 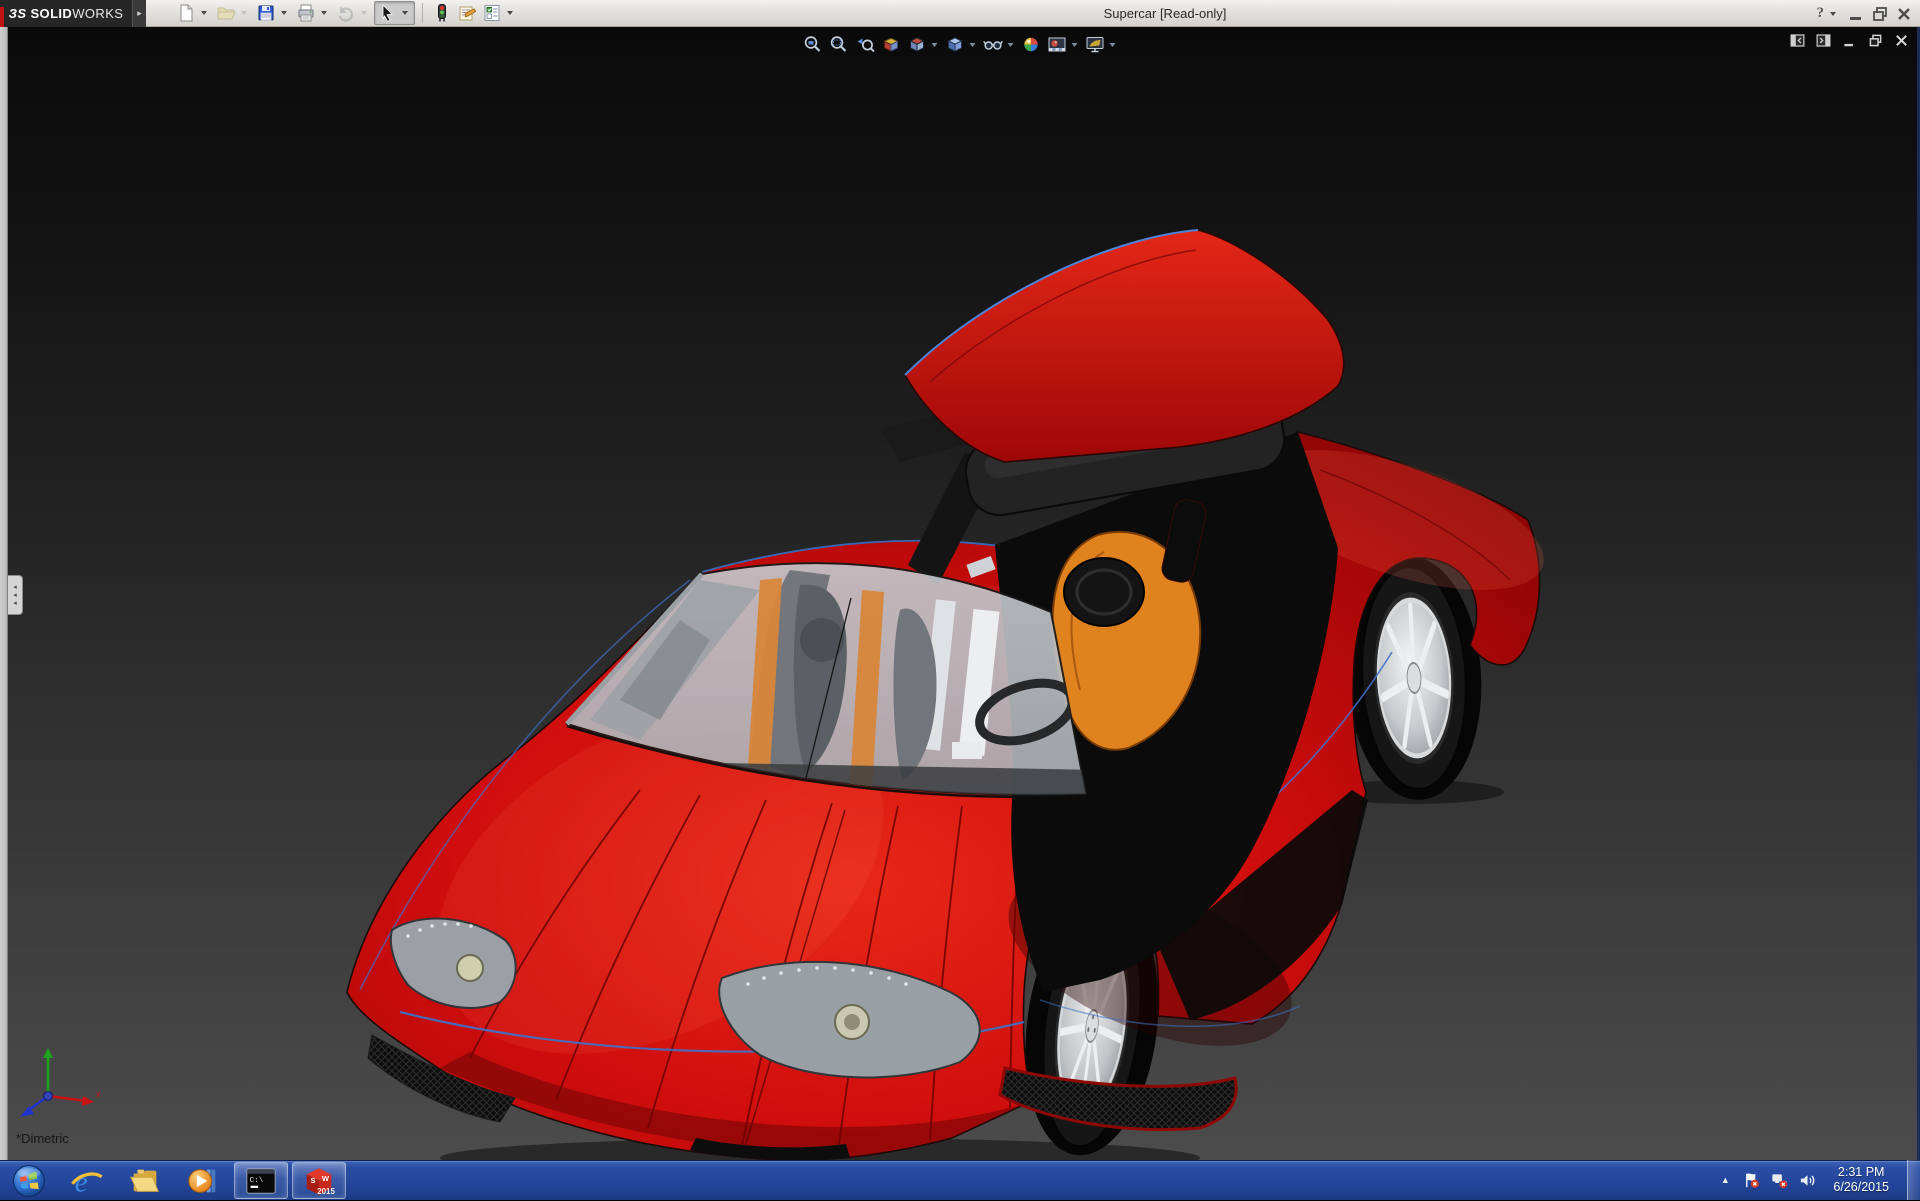 I want to click on main-toolbar, so click(x=346, y=13).